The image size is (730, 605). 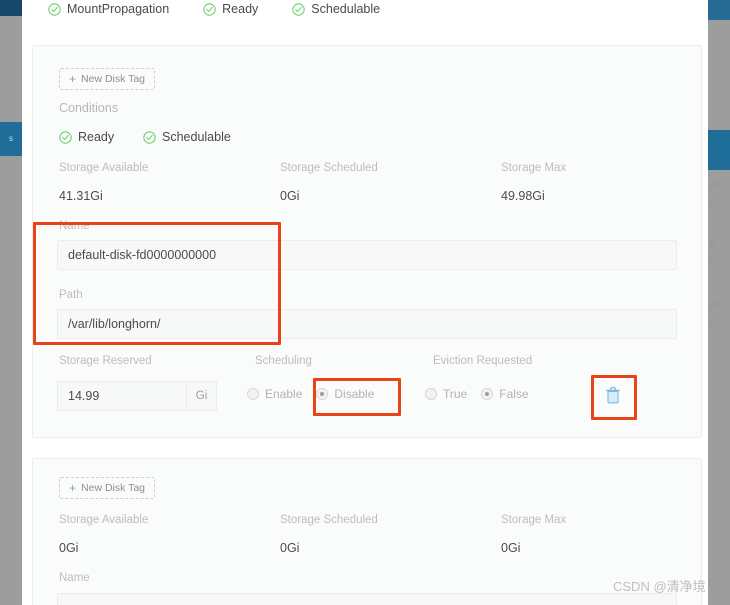 What do you see at coordinates (196, 137) in the screenshot?
I see `disk-condition-label: Schedulable` at bounding box center [196, 137].